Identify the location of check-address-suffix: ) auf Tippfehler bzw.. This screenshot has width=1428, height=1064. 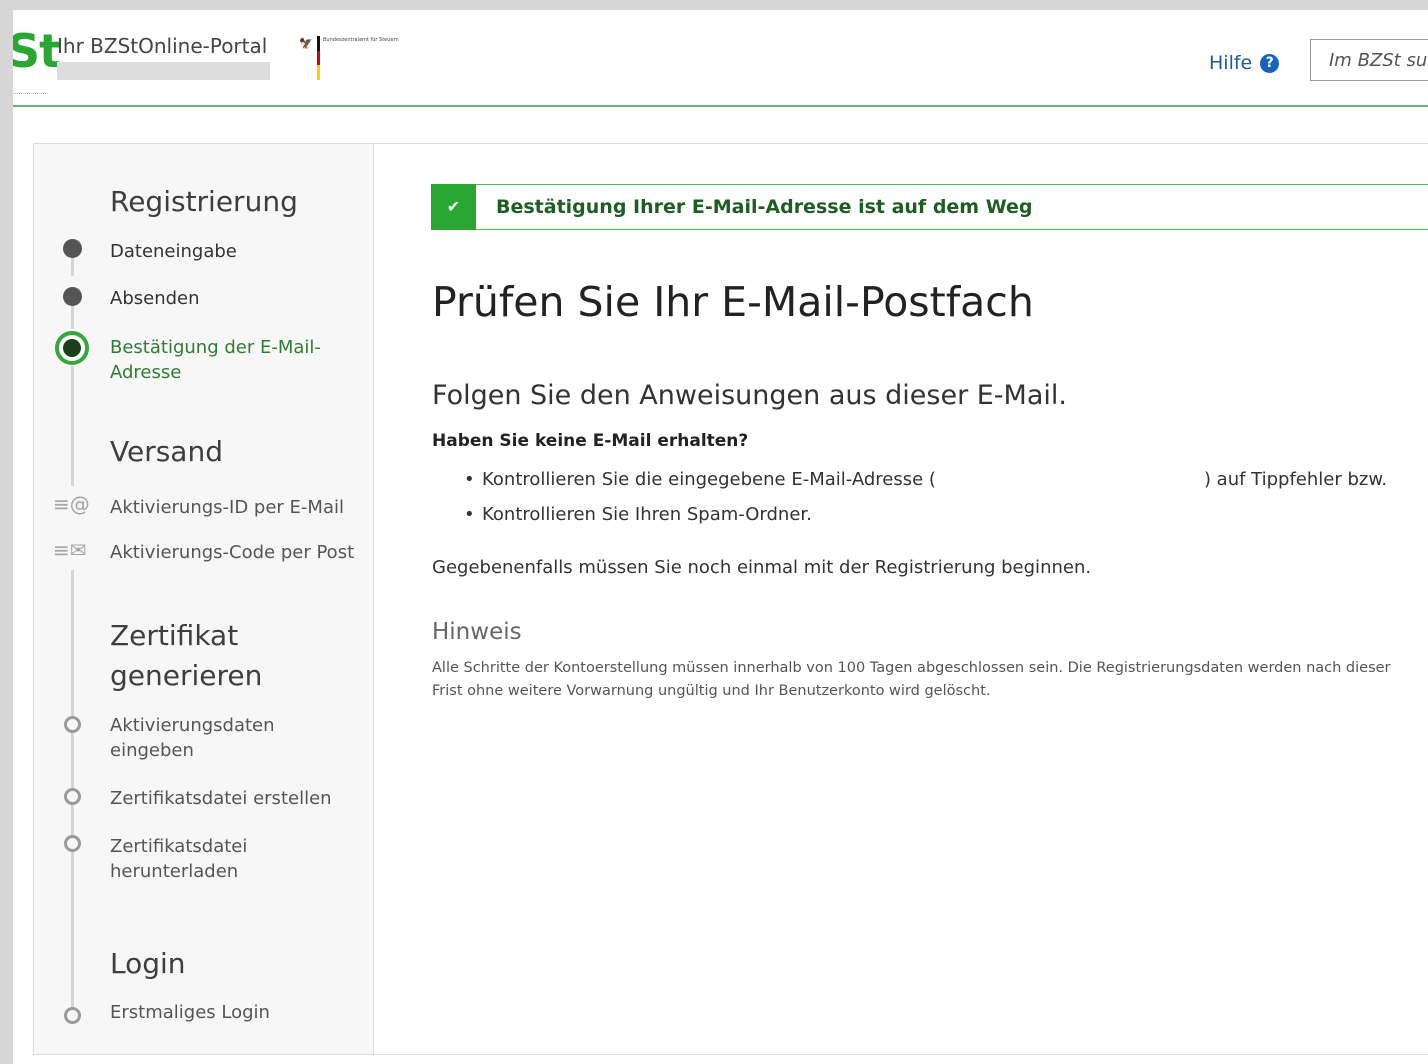
(1295, 479).